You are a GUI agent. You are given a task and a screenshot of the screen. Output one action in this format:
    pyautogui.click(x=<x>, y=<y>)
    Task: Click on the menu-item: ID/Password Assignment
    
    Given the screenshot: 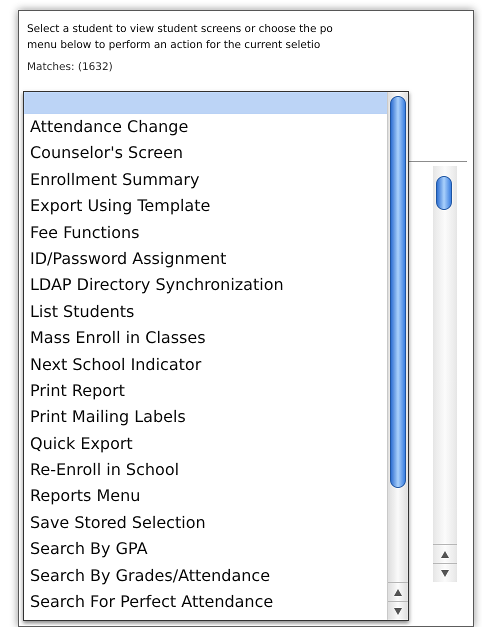 What is the action you would take?
    pyautogui.click(x=205, y=259)
    